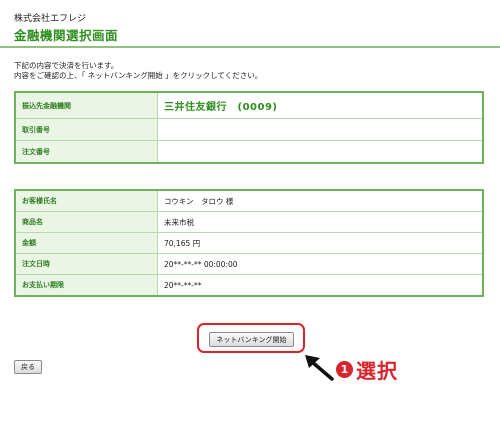  I want to click on order-date-label: 注文日時, so click(86, 264).